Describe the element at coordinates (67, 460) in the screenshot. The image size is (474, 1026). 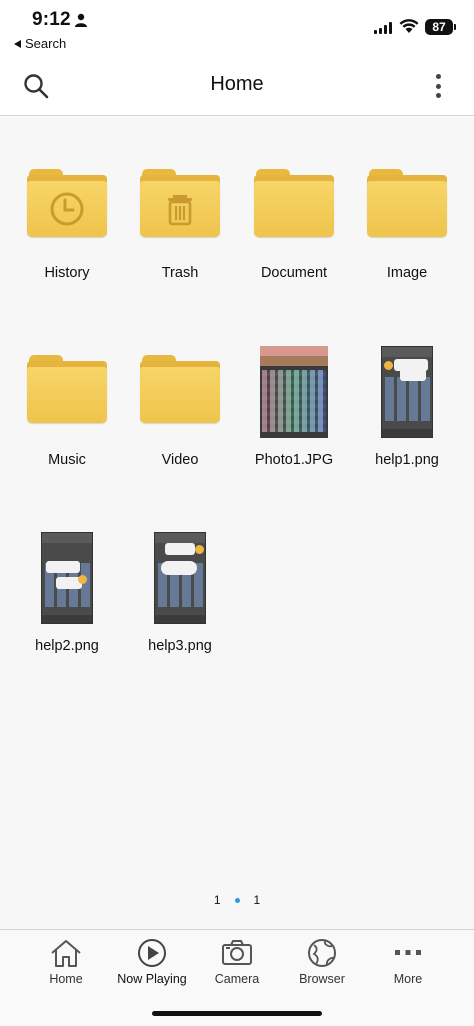
I see `item-label: Music` at that location.